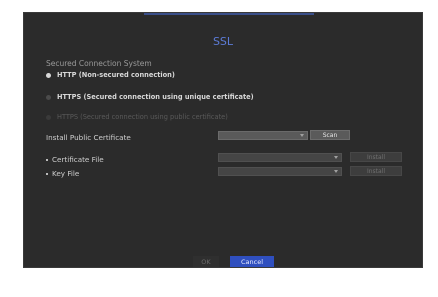  What do you see at coordinates (206, 261) in the screenshot?
I see `ok-button: OK` at bounding box center [206, 261].